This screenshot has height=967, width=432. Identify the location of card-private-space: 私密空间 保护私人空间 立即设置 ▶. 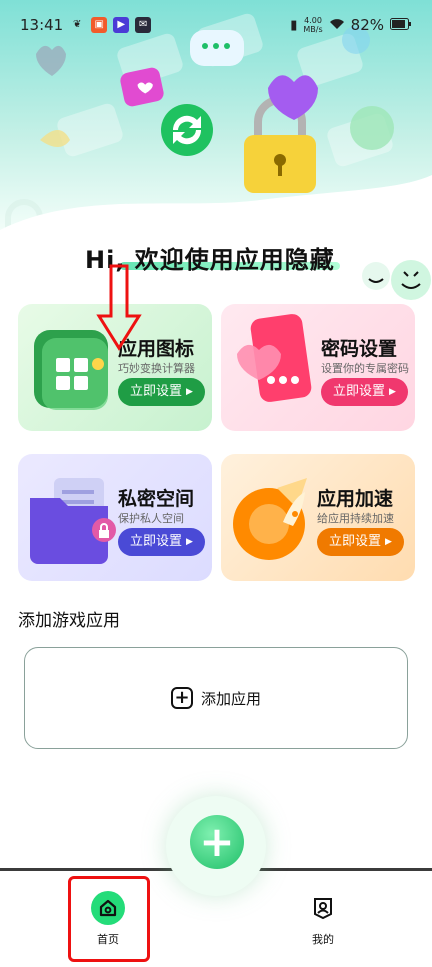
(115, 517).